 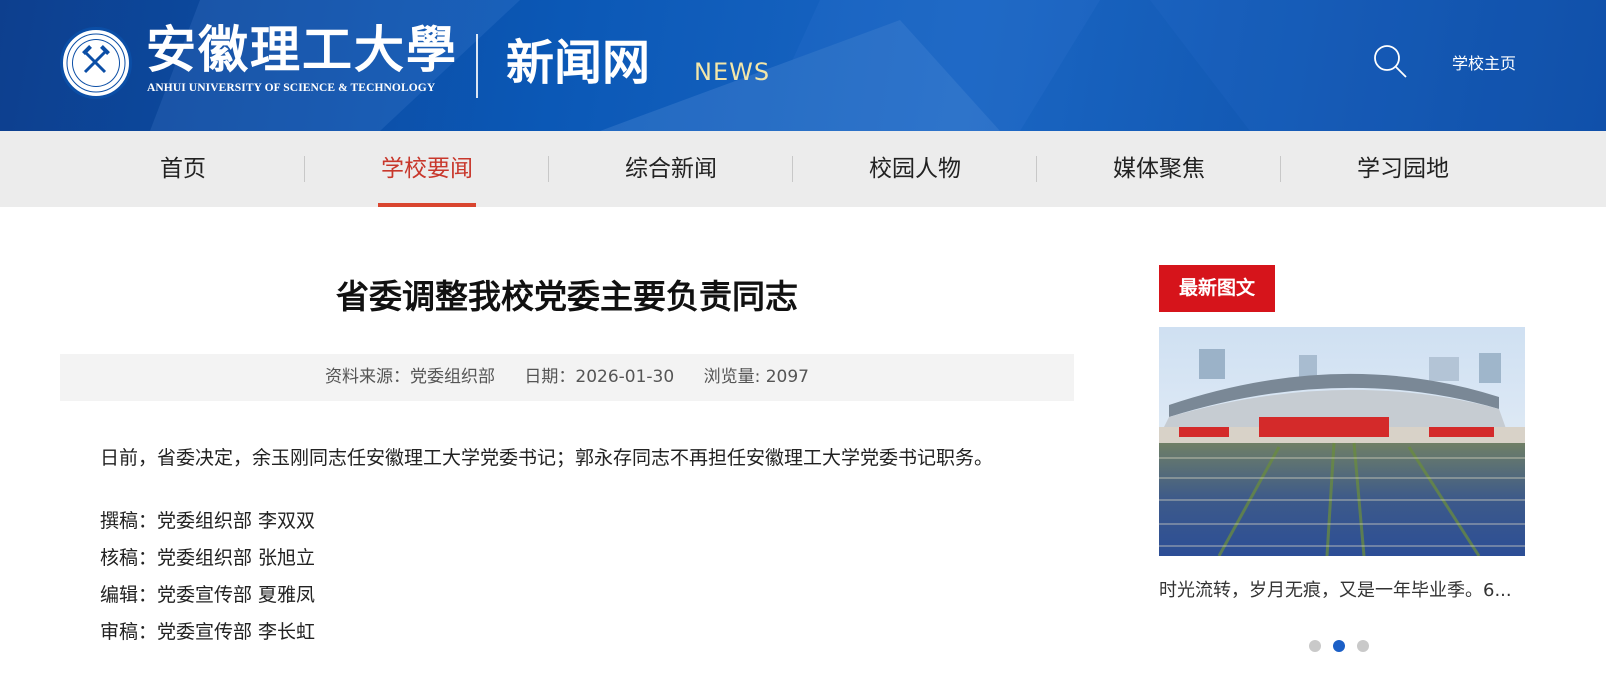 I want to click on nav-item-general-news: 综合新闻, so click(x=671, y=169).